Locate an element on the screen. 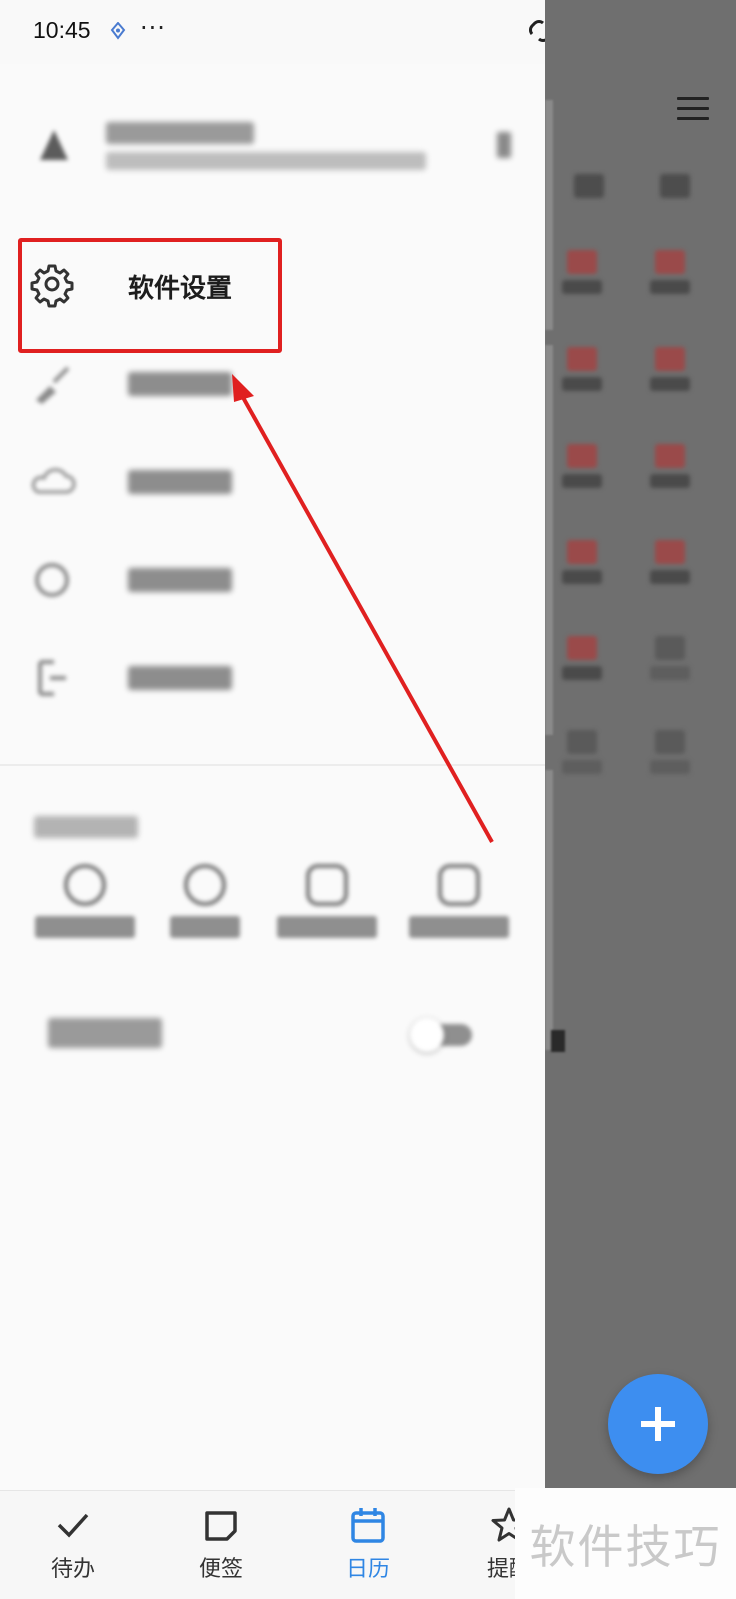  annotation-arrow is located at coordinates (363, 608).